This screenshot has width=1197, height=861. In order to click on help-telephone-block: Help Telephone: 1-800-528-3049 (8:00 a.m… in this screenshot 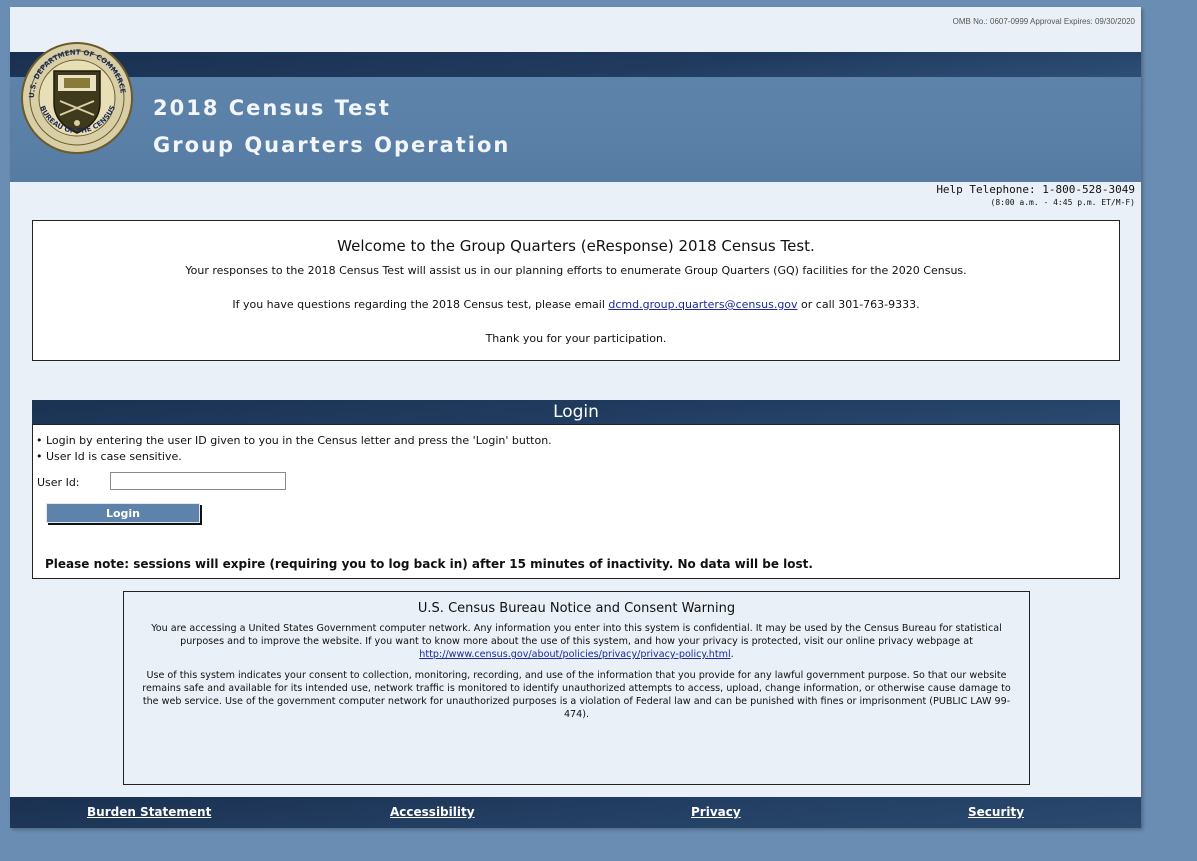, I will do `click(1035, 195)`.